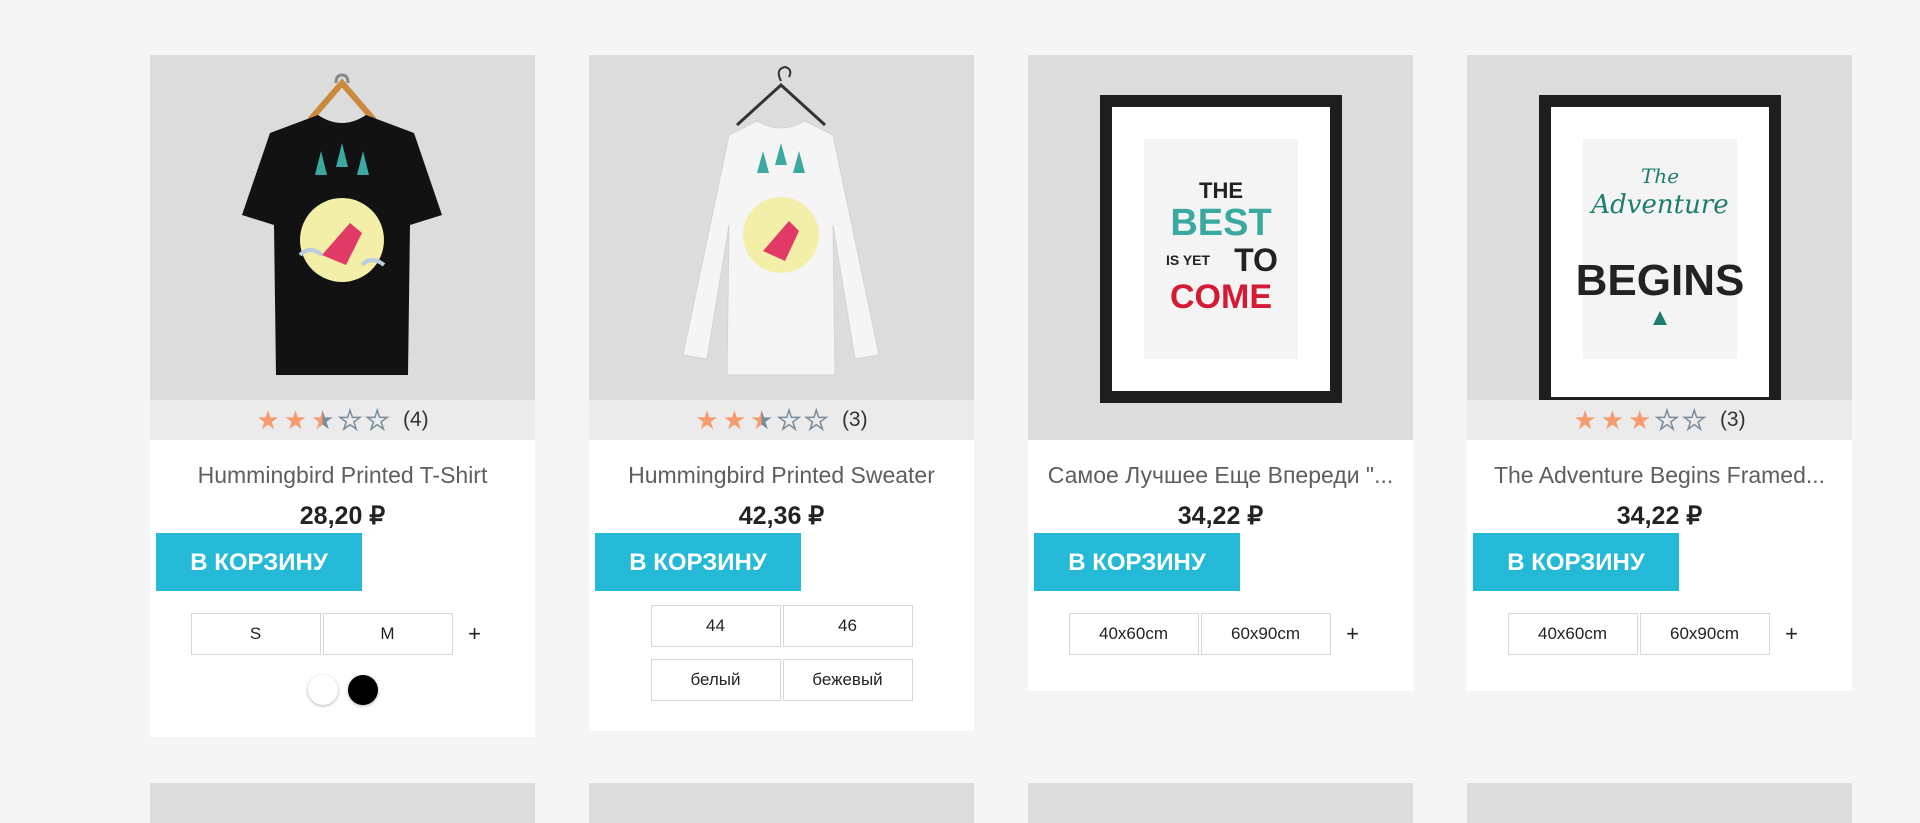 This screenshot has width=1920, height=823. Describe the element at coordinates (847, 626) in the screenshot. I see `variant-option: 46` at that location.